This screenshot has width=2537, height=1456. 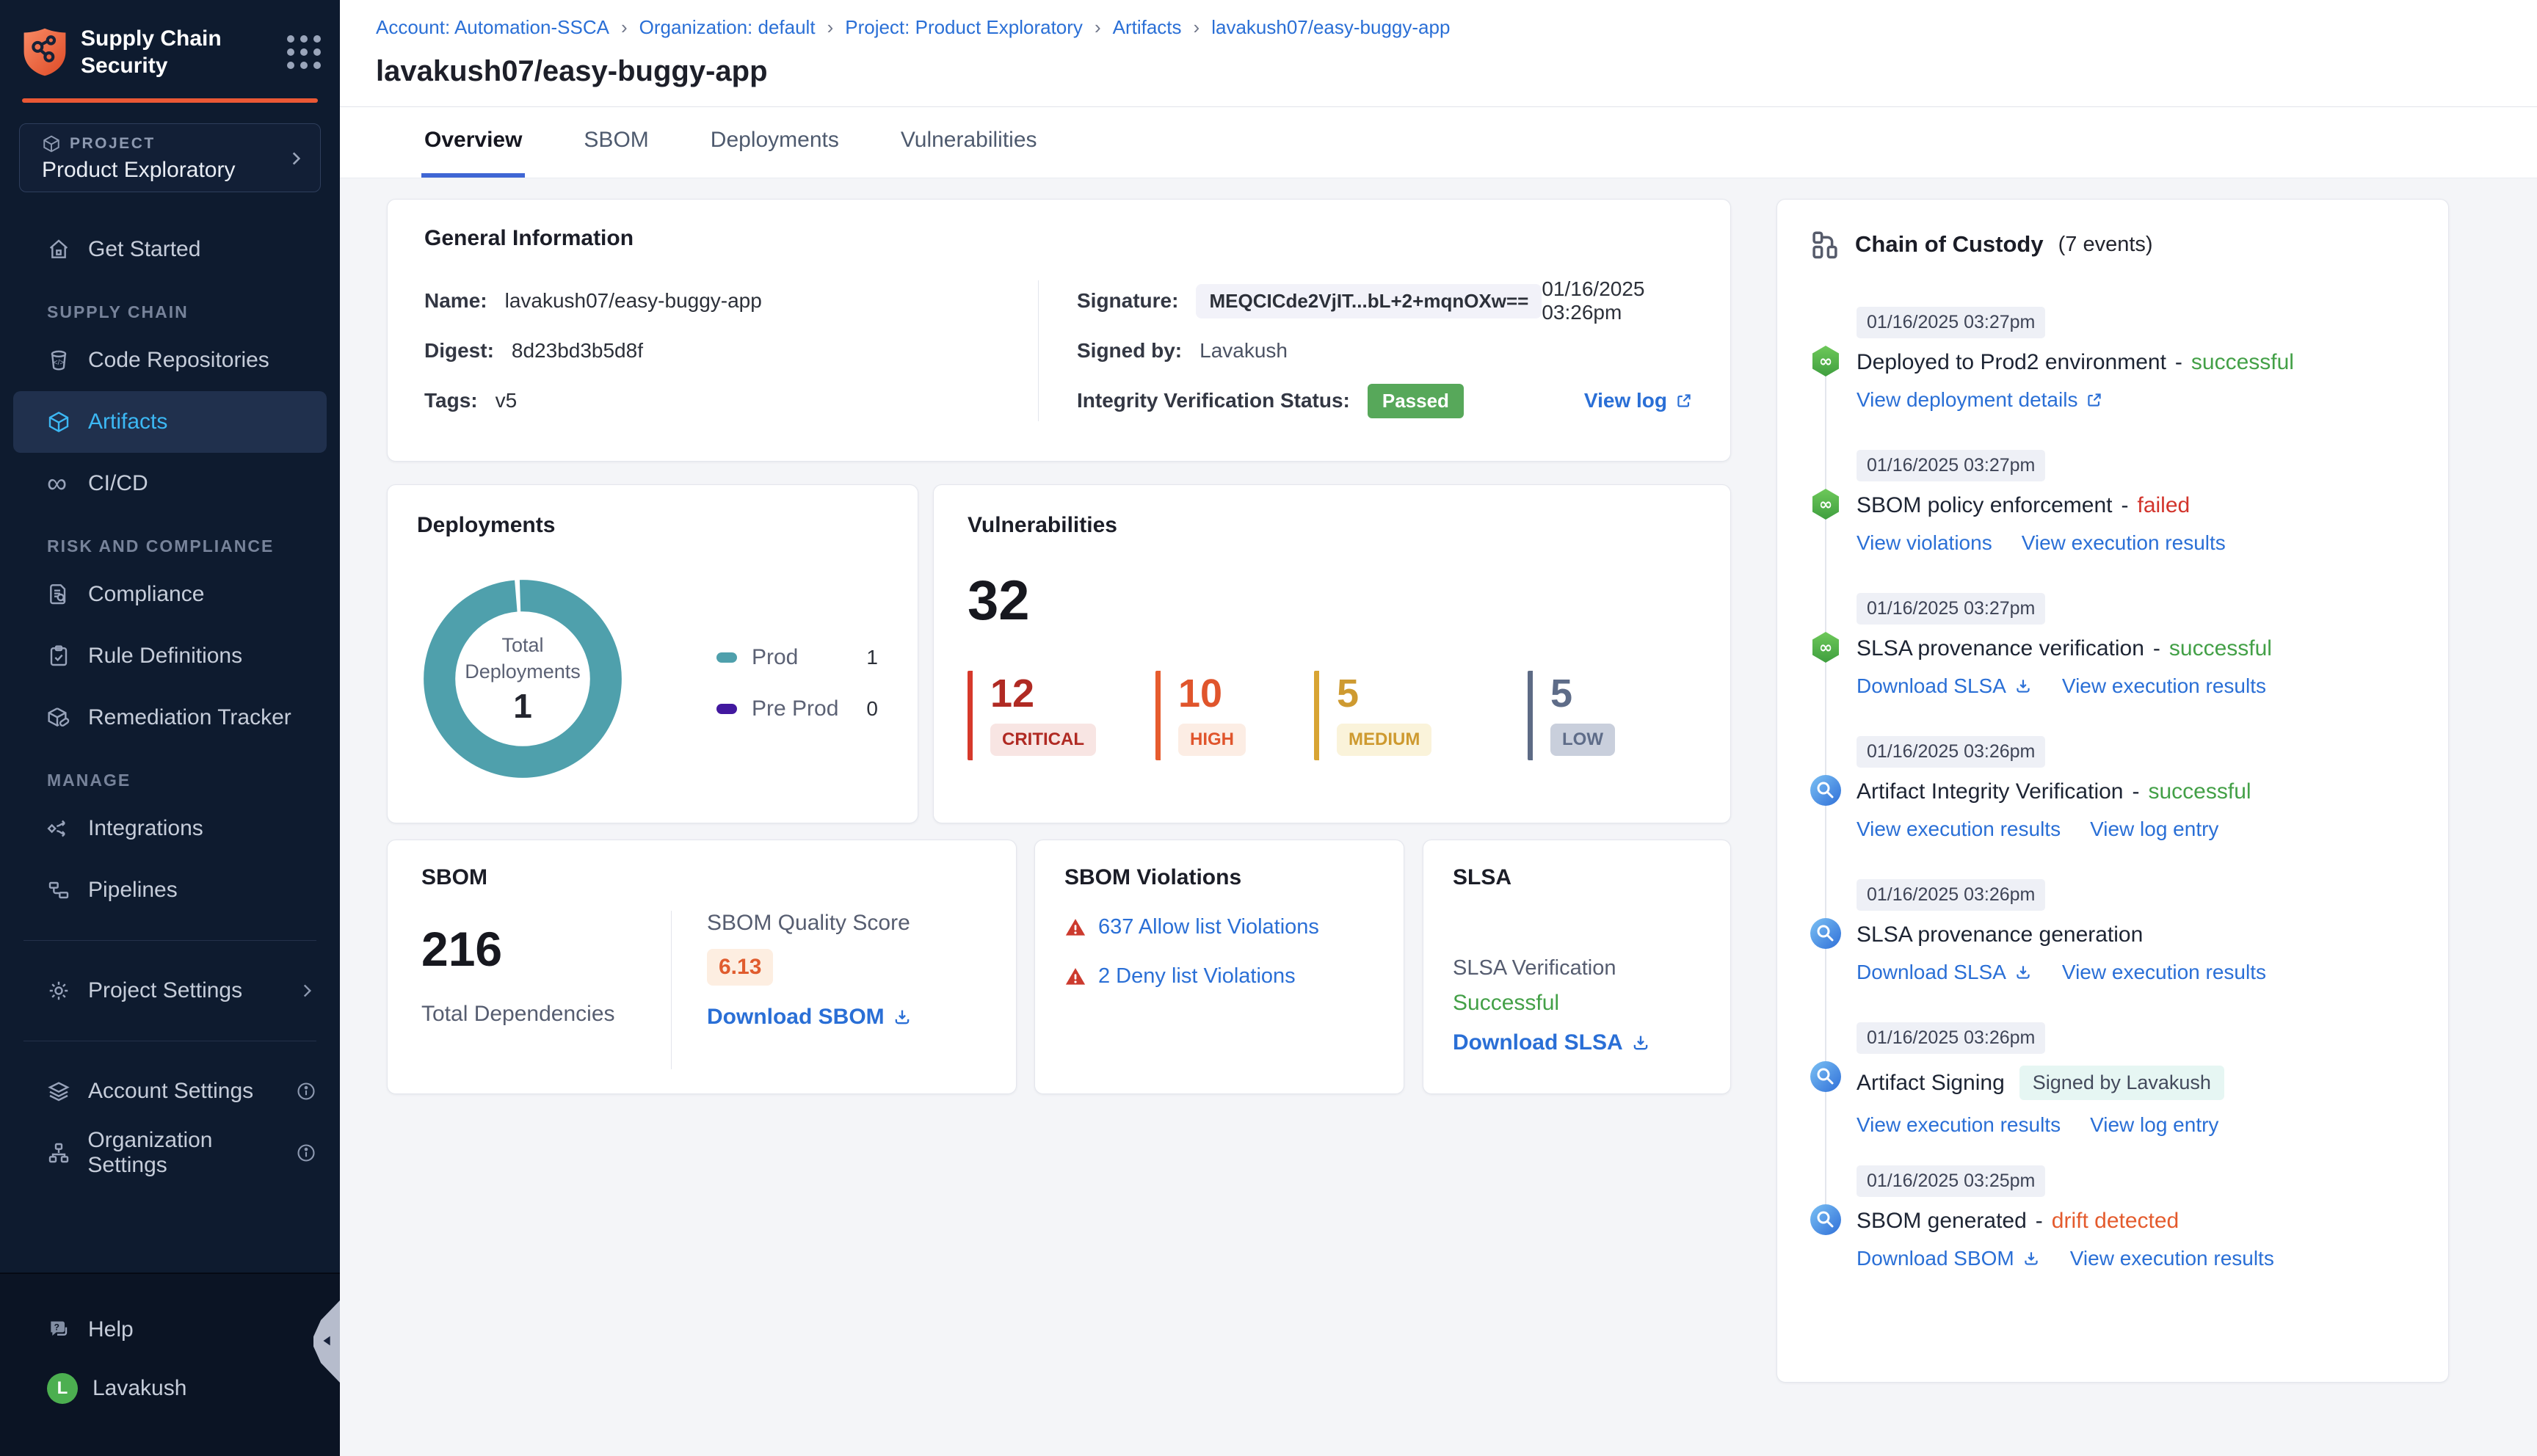 What do you see at coordinates (1924, 543) in the screenshot?
I see `view-violations-link: View violations` at bounding box center [1924, 543].